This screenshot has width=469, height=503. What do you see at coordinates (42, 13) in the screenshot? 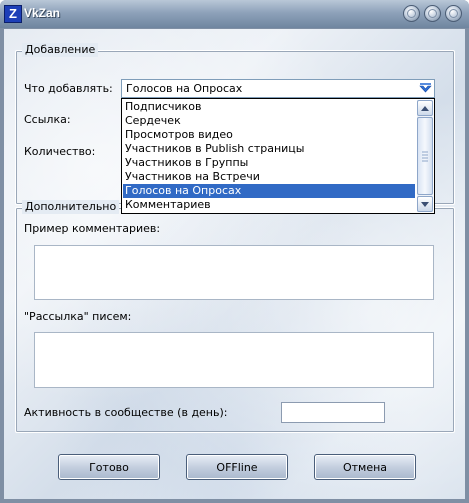
I see `window-title: VkZan` at bounding box center [42, 13].